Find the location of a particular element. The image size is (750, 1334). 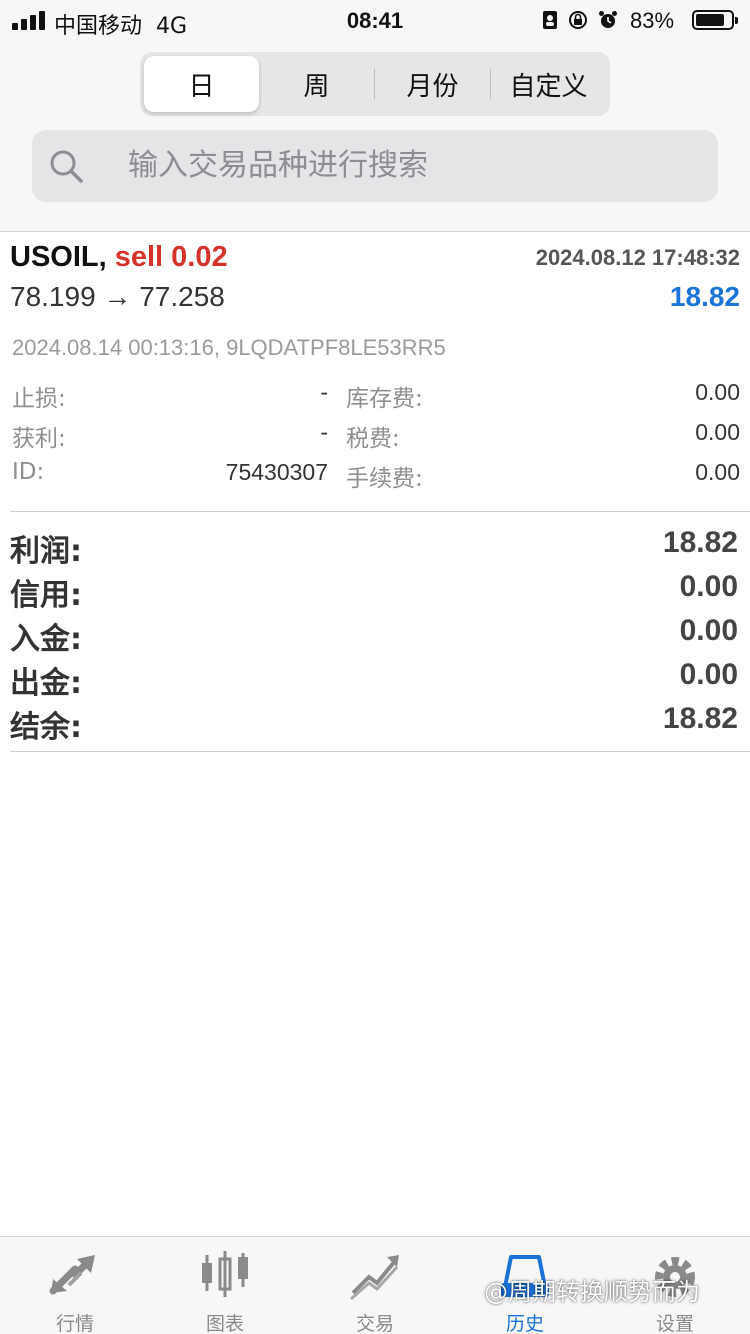

tab-custom: 自定义 is located at coordinates (548, 84).